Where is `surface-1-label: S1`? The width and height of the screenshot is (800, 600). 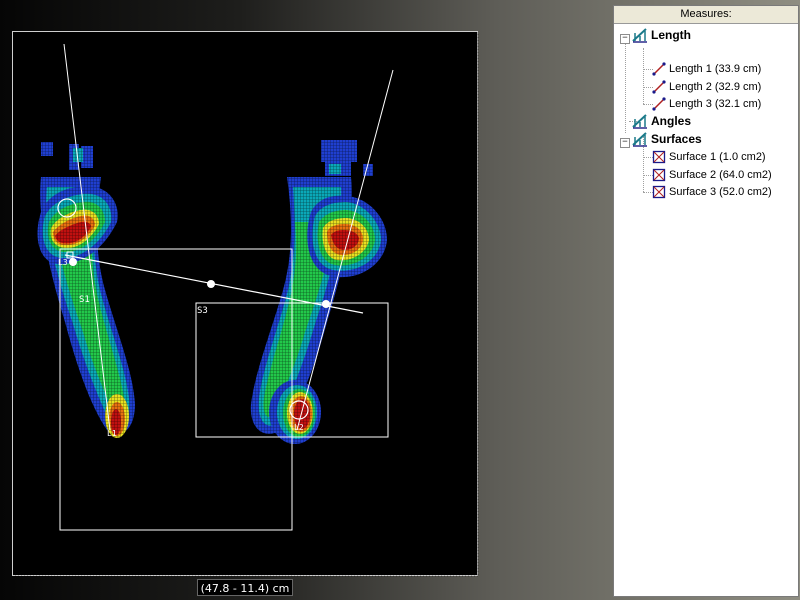
surface-1-label: S1 is located at coordinates (84, 300).